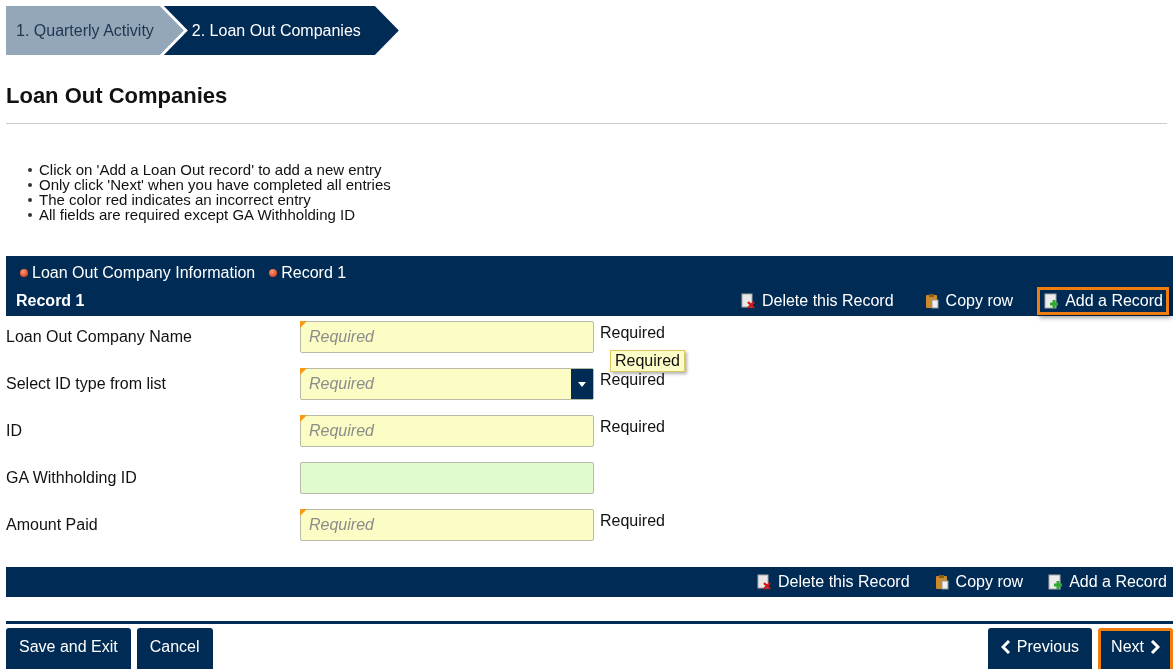 Image resolution: width=1173 pixels, height=669 pixels. Describe the element at coordinates (1005, 647) in the screenshot. I see `chevron-left-icon` at that location.